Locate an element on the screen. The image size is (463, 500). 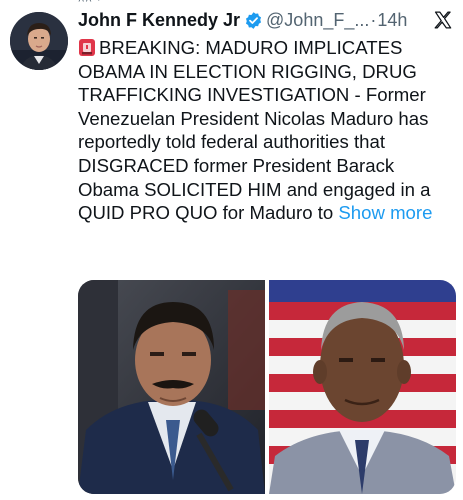
show-more-link: Show more is located at coordinates (385, 212).